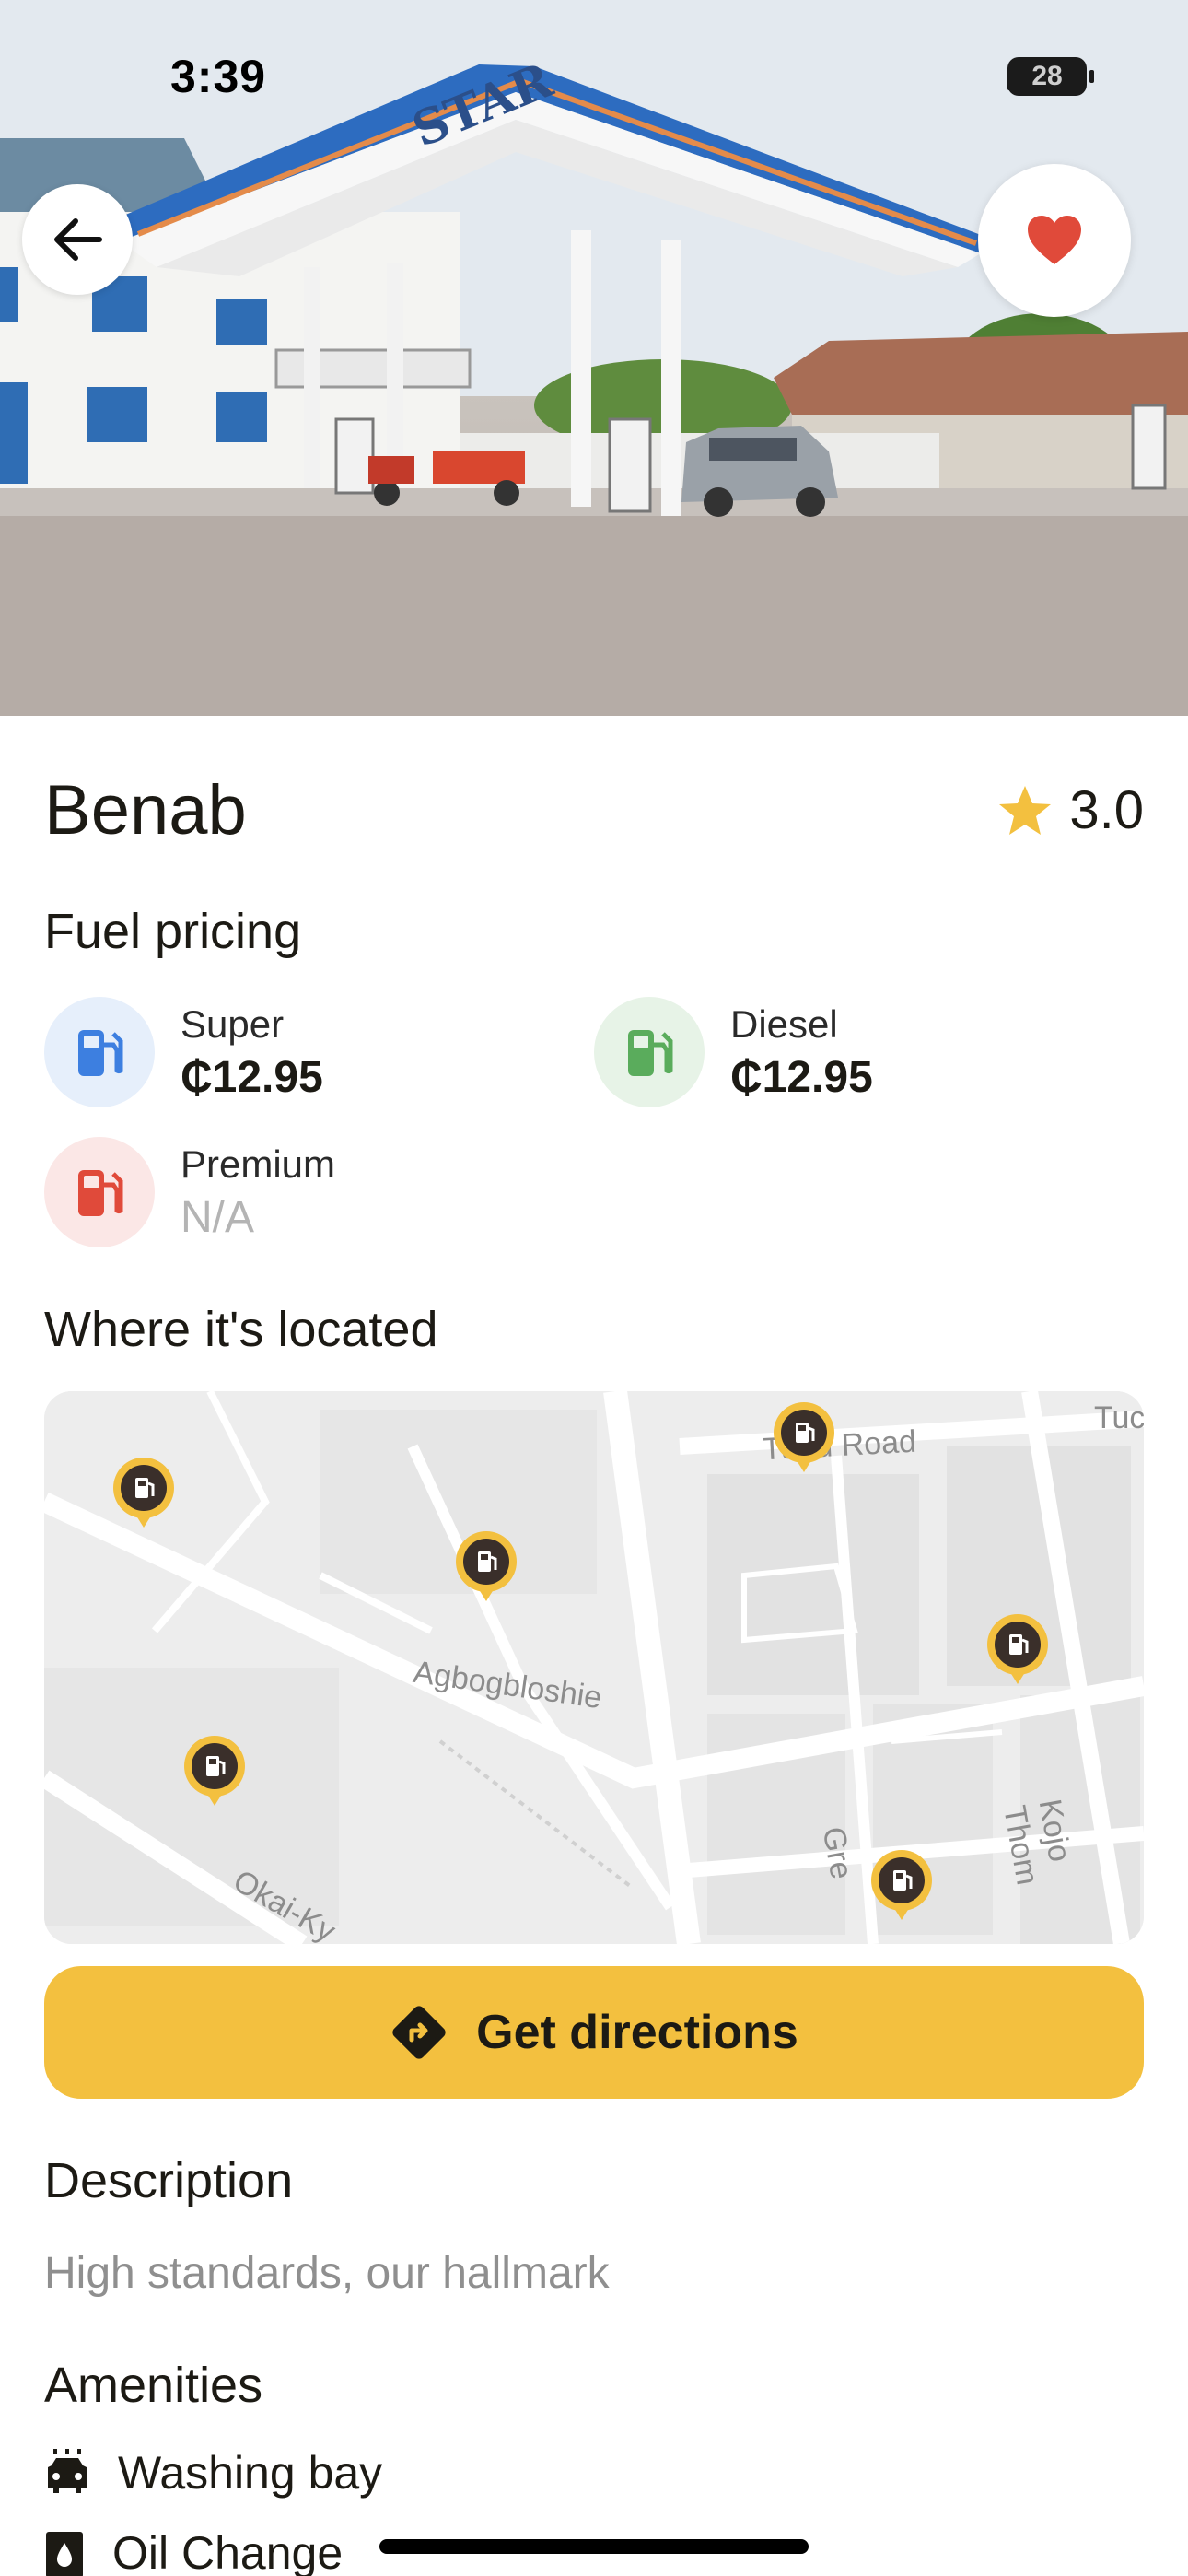 The width and height of the screenshot is (1188, 2576). I want to click on fuel-name: Premium, so click(258, 1164).